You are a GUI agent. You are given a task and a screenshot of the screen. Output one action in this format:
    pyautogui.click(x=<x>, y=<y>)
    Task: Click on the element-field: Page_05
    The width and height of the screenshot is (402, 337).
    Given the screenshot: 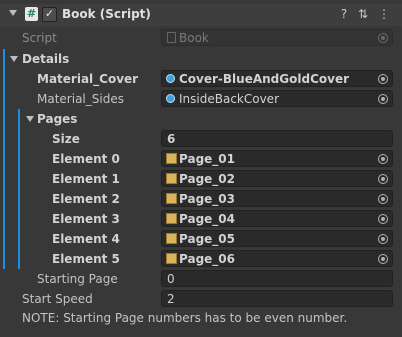 What is the action you would take?
    pyautogui.click(x=277, y=238)
    